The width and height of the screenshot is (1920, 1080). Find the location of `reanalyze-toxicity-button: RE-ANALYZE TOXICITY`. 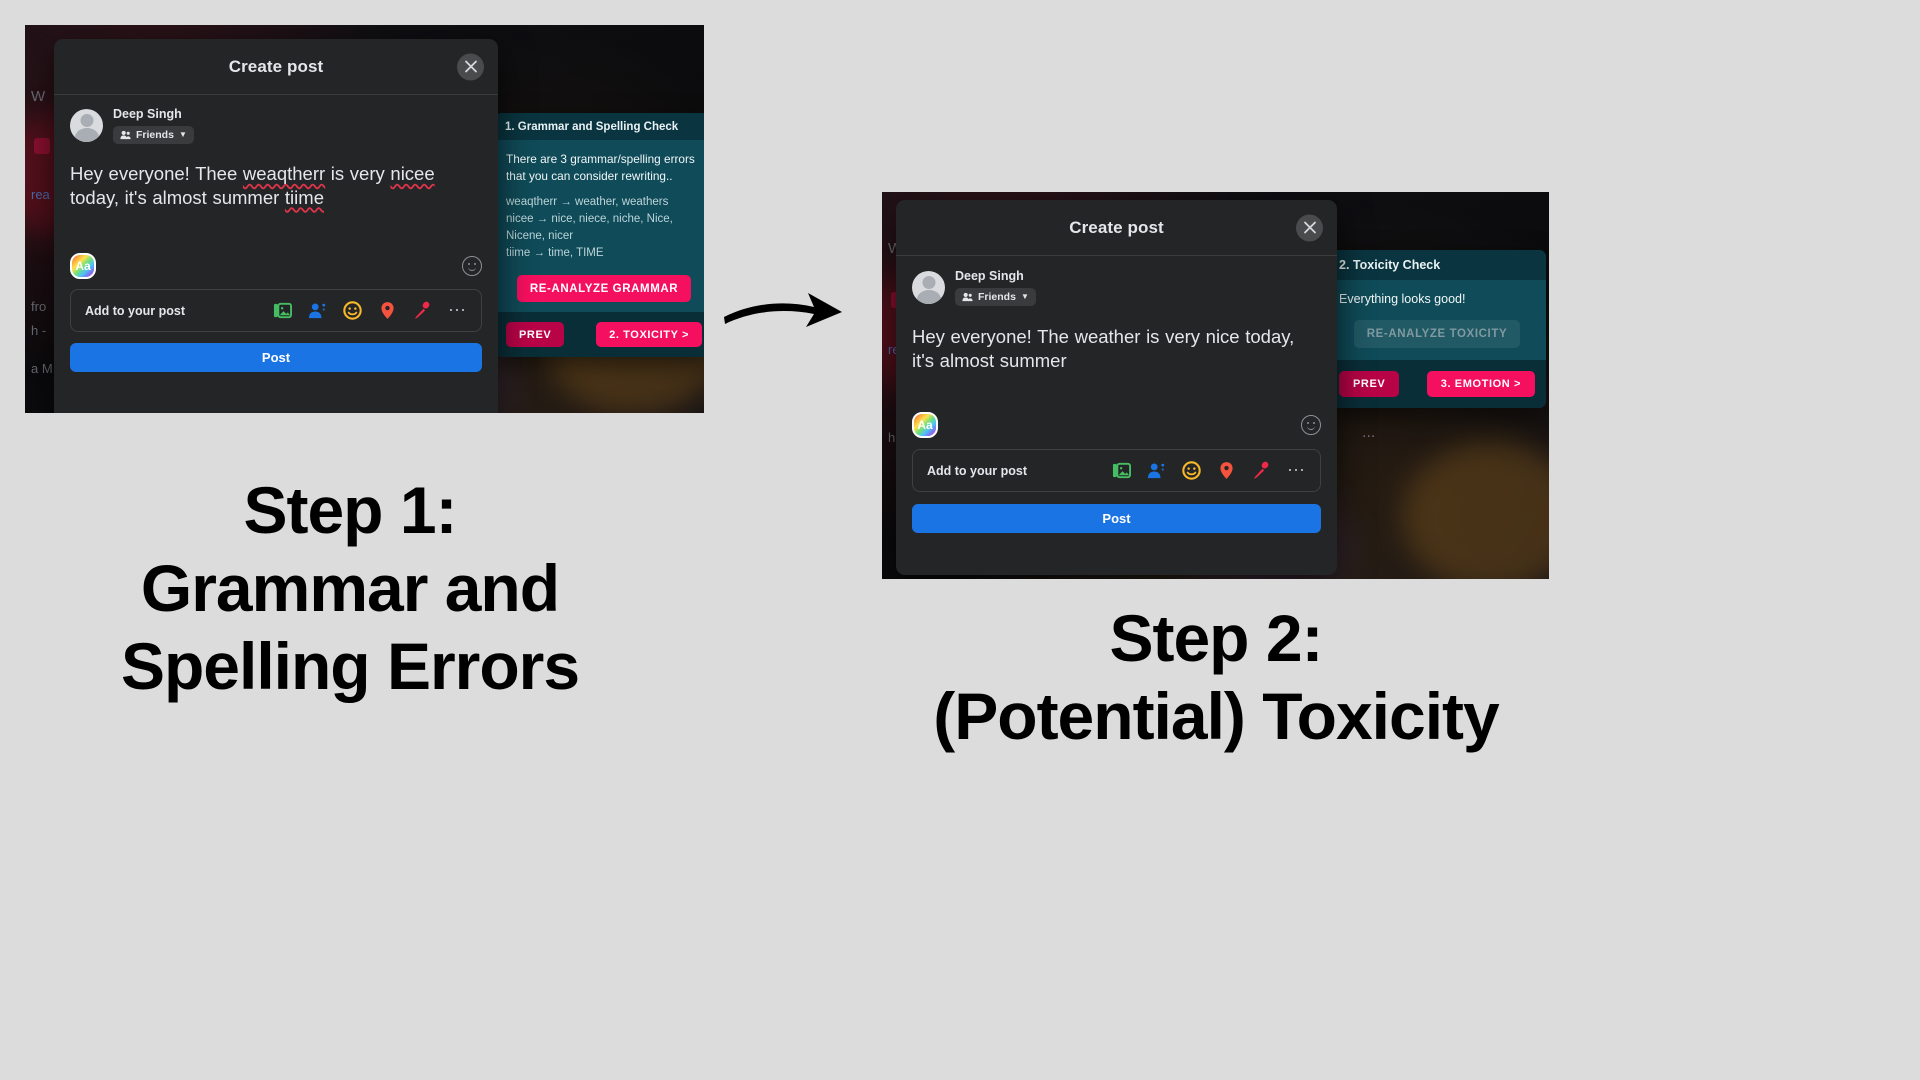

reanalyze-toxicity-button: RE-ANALYZE TOXICITY is located at coordinates (1437, 333).